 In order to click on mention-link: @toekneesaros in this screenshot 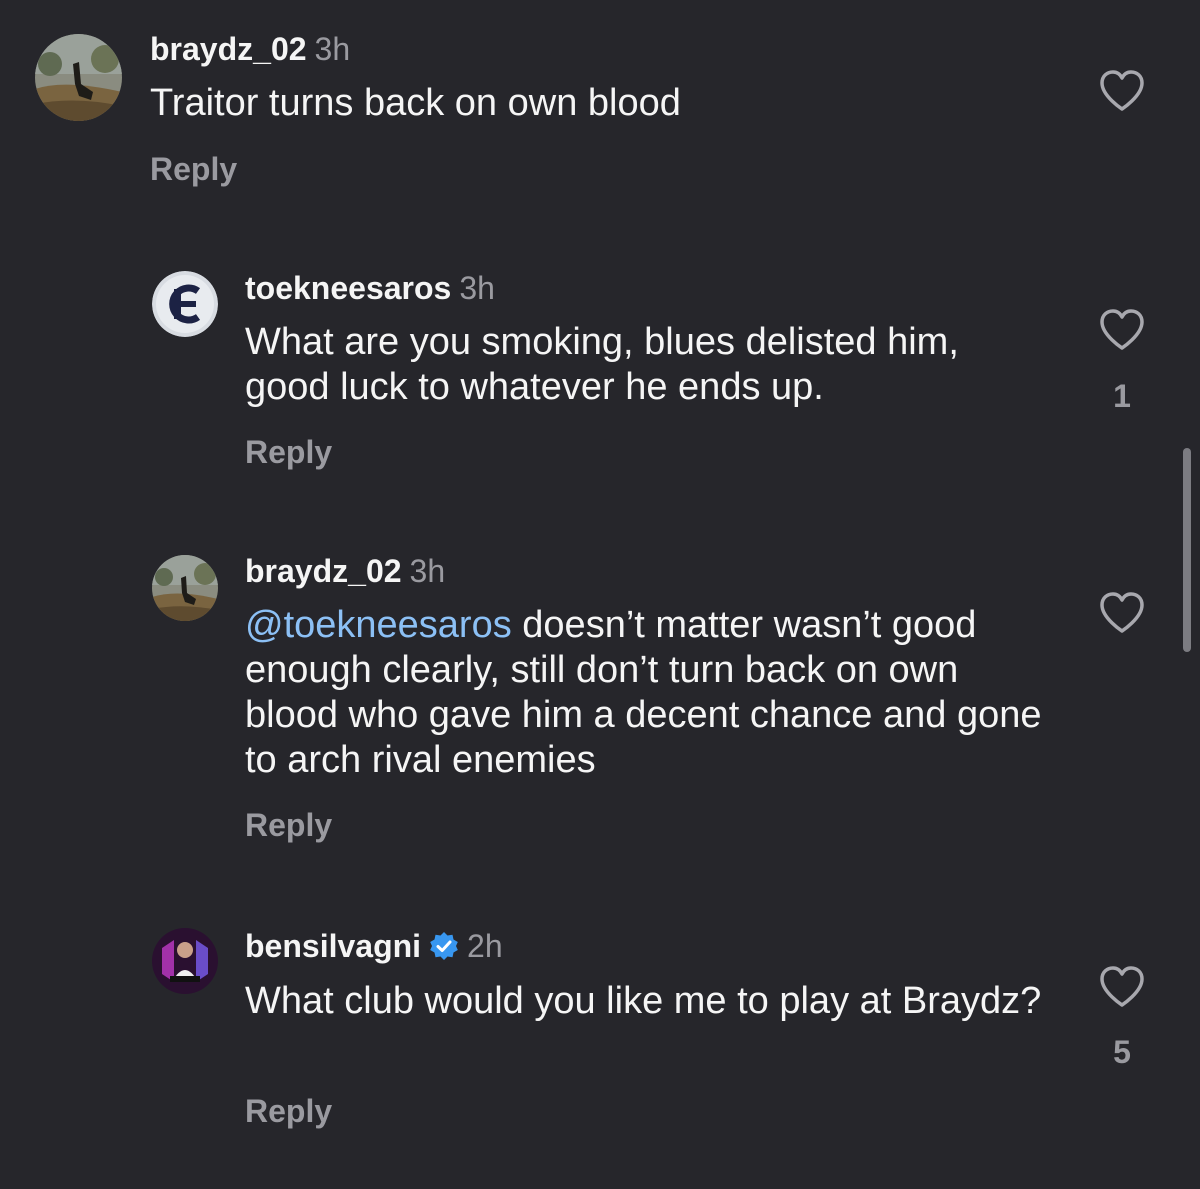, I will do `click(378, 625)`.